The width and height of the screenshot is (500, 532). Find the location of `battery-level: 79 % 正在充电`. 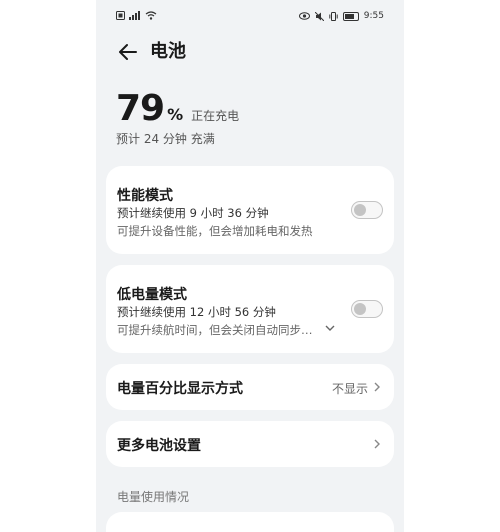

battery-level: 79 % 正在充电 is located at coordinates (177, 108).